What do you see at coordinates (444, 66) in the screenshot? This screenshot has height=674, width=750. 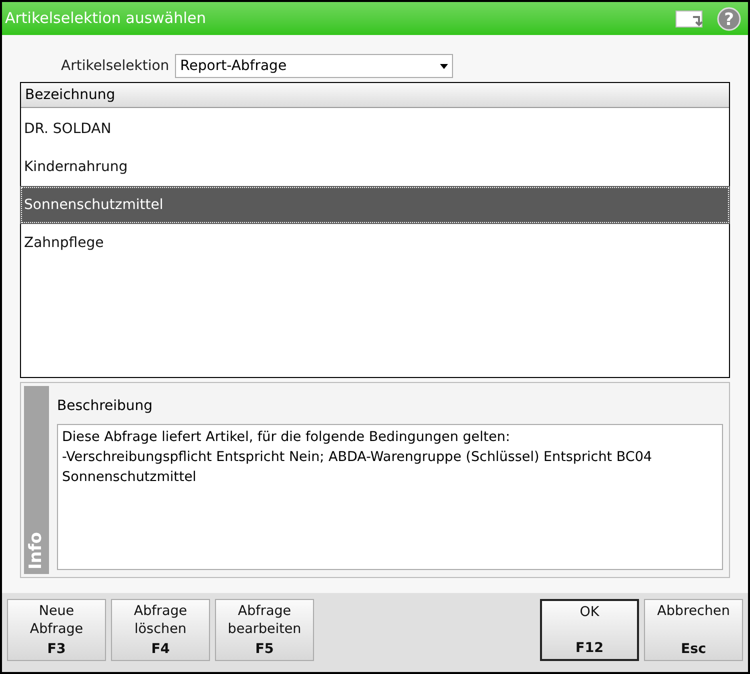 I see `dropdown-caret-icon` at bounding box center [444, 66].